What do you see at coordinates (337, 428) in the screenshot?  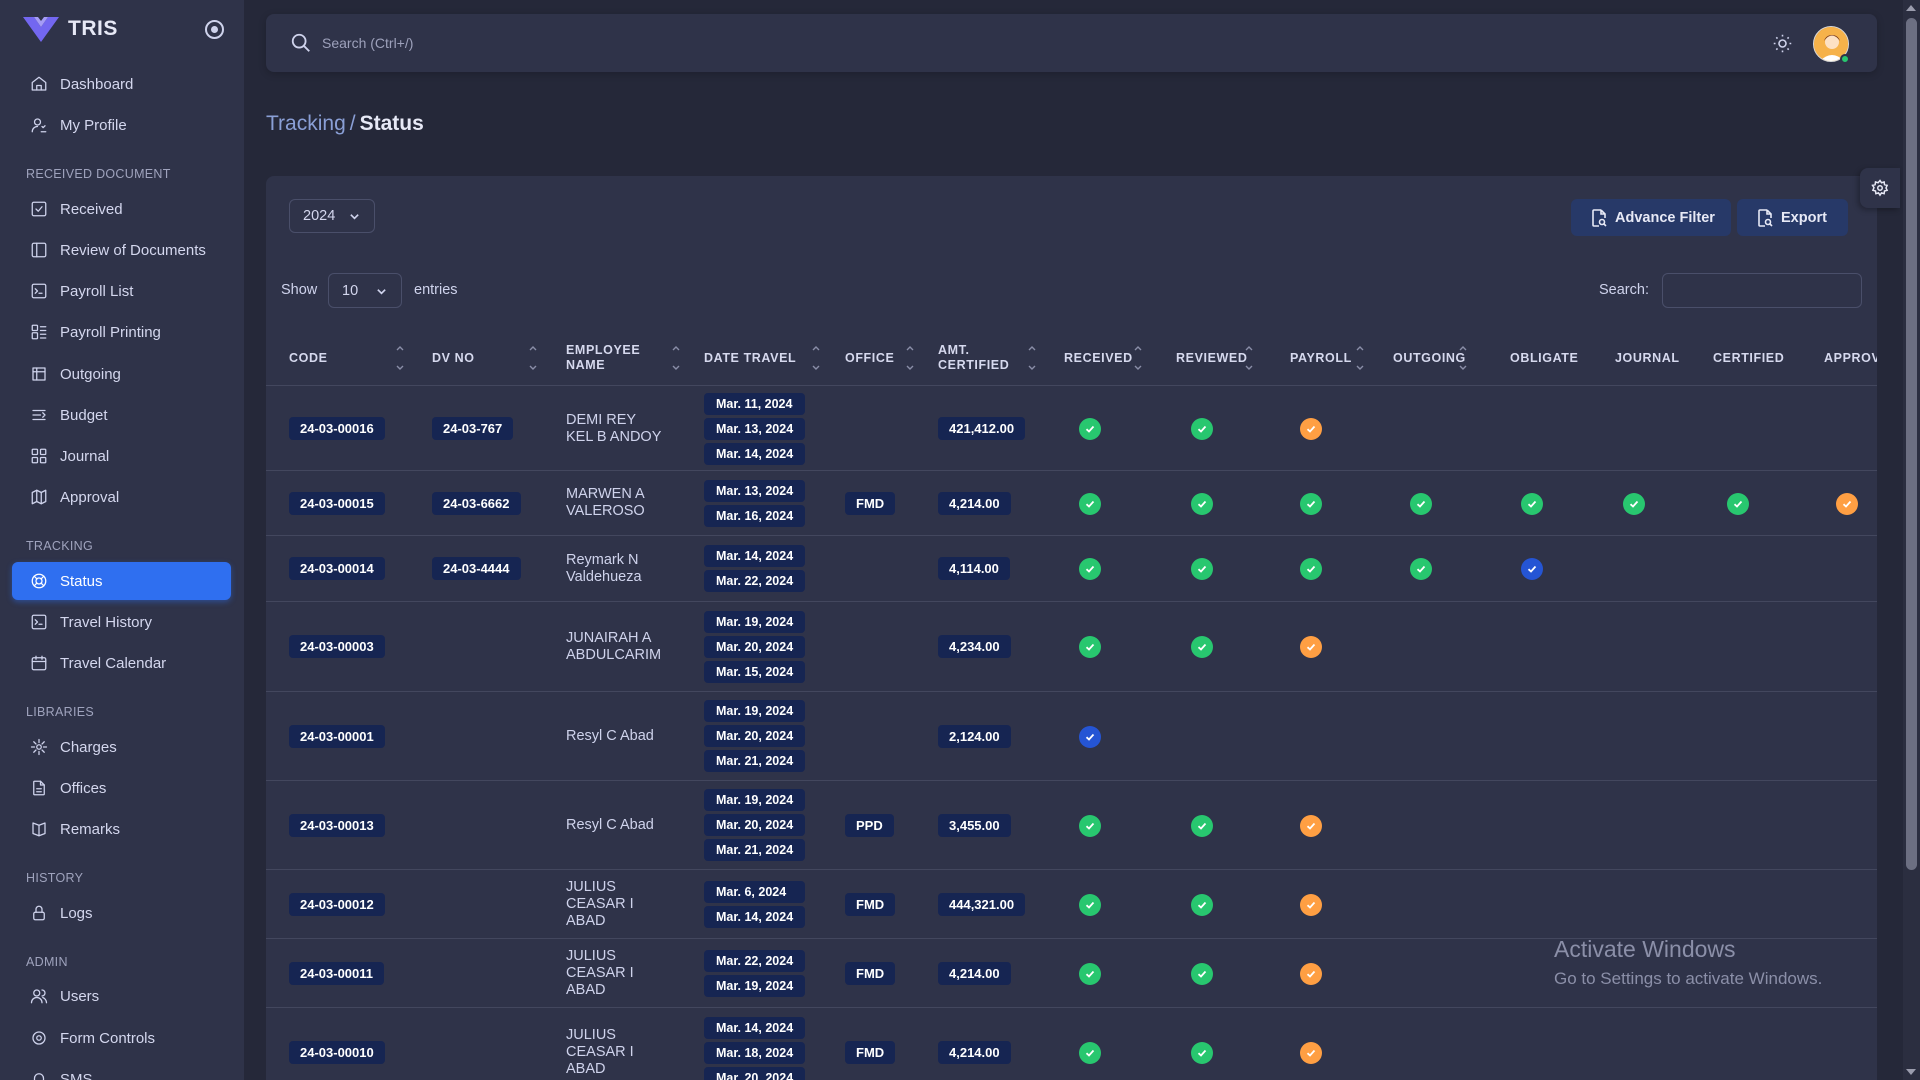 I see `code-cell: 24-03-00016` at bounding box center [337, 428].